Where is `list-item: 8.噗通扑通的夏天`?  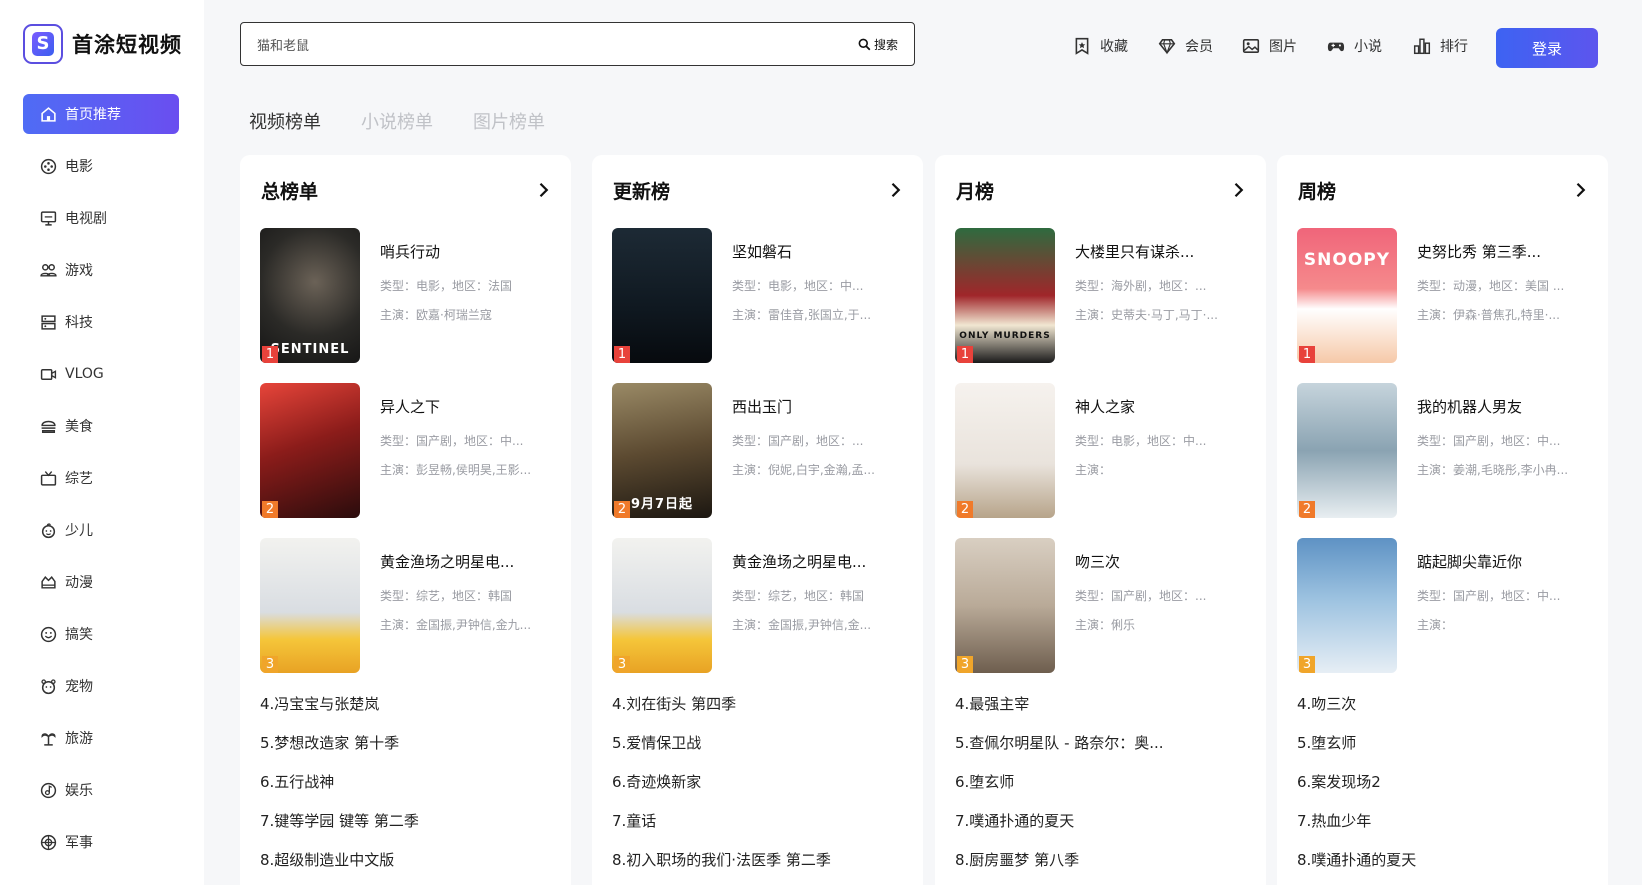
list-item: 8.噗通扑通的夏天 is located at coordinates (1442, 867).